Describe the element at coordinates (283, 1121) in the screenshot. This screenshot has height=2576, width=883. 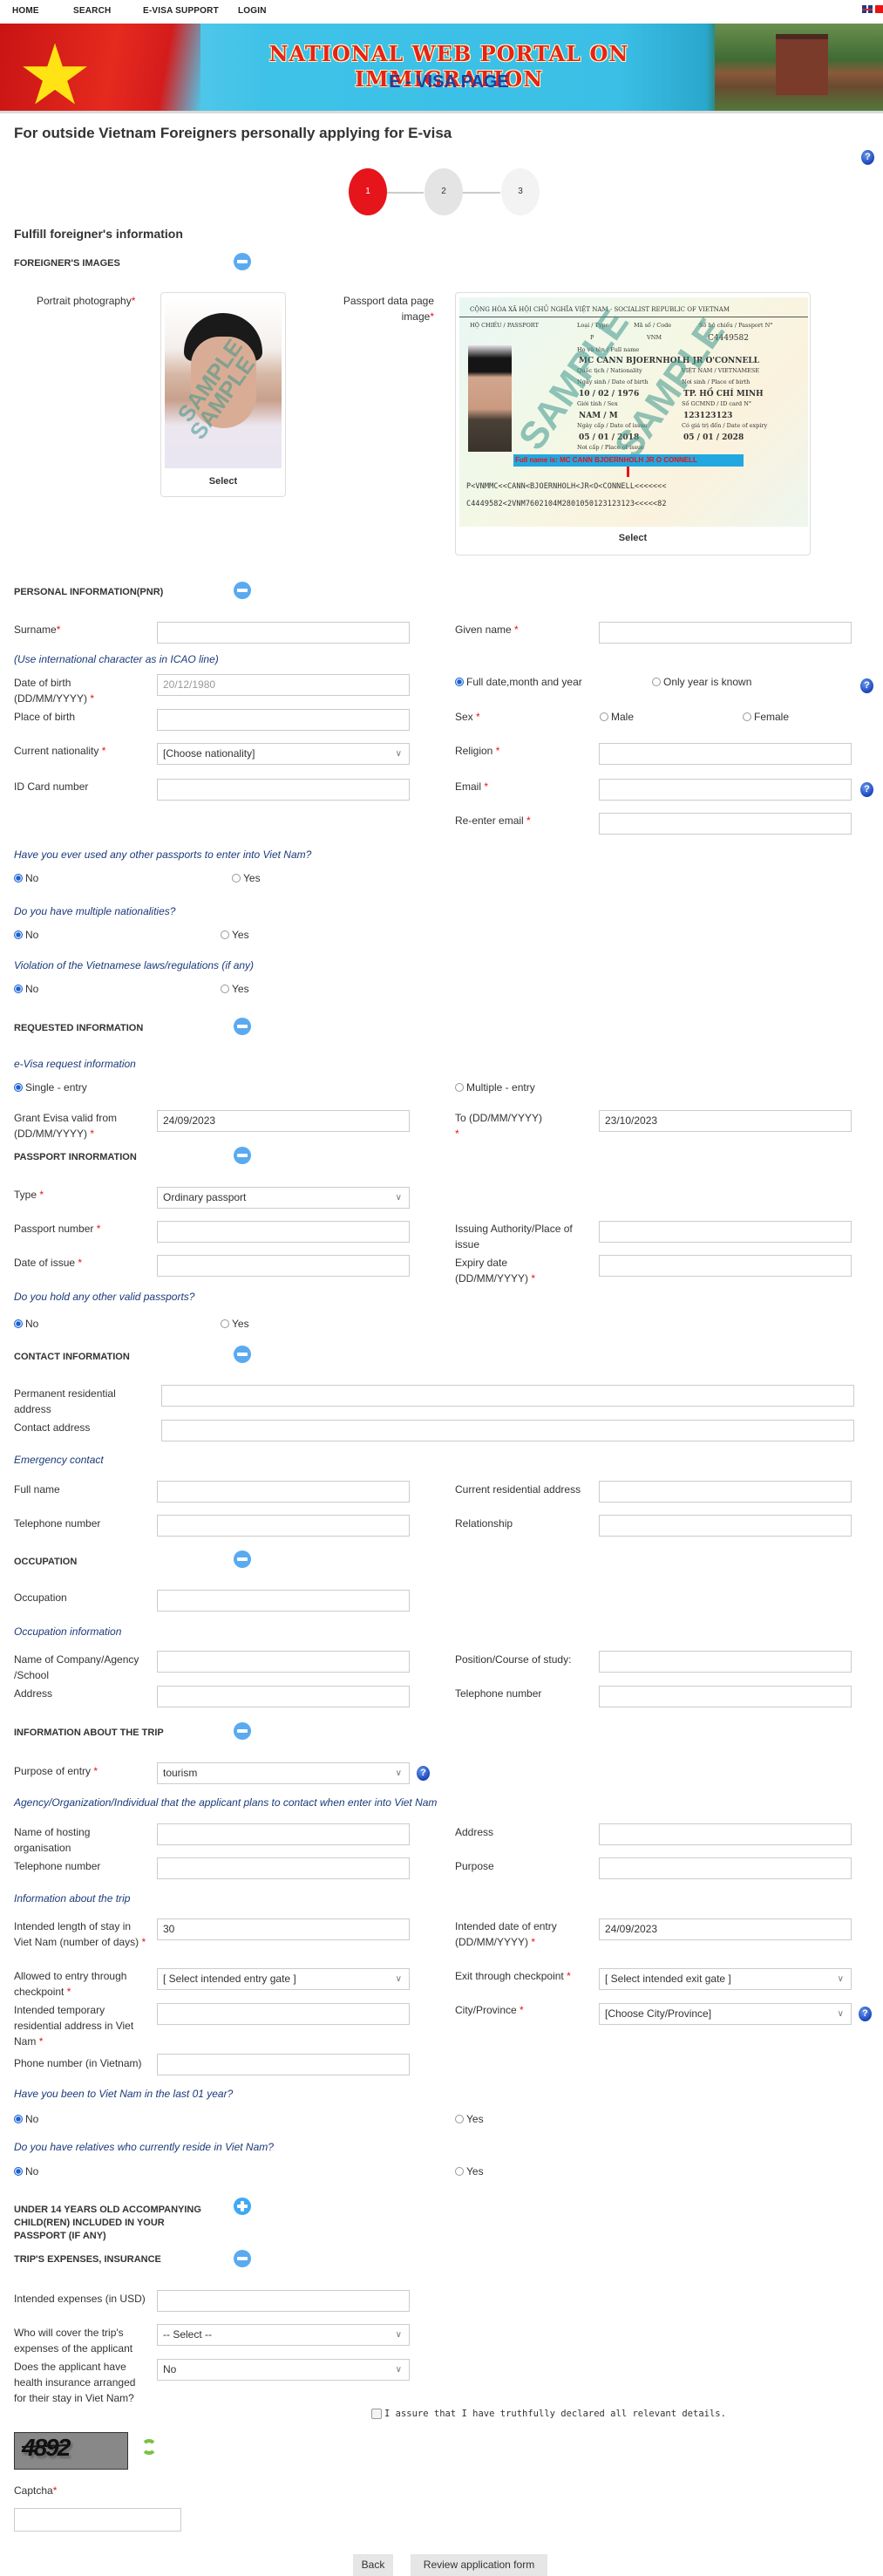
I see `valid-from-input: 24/09/2023` at that location.